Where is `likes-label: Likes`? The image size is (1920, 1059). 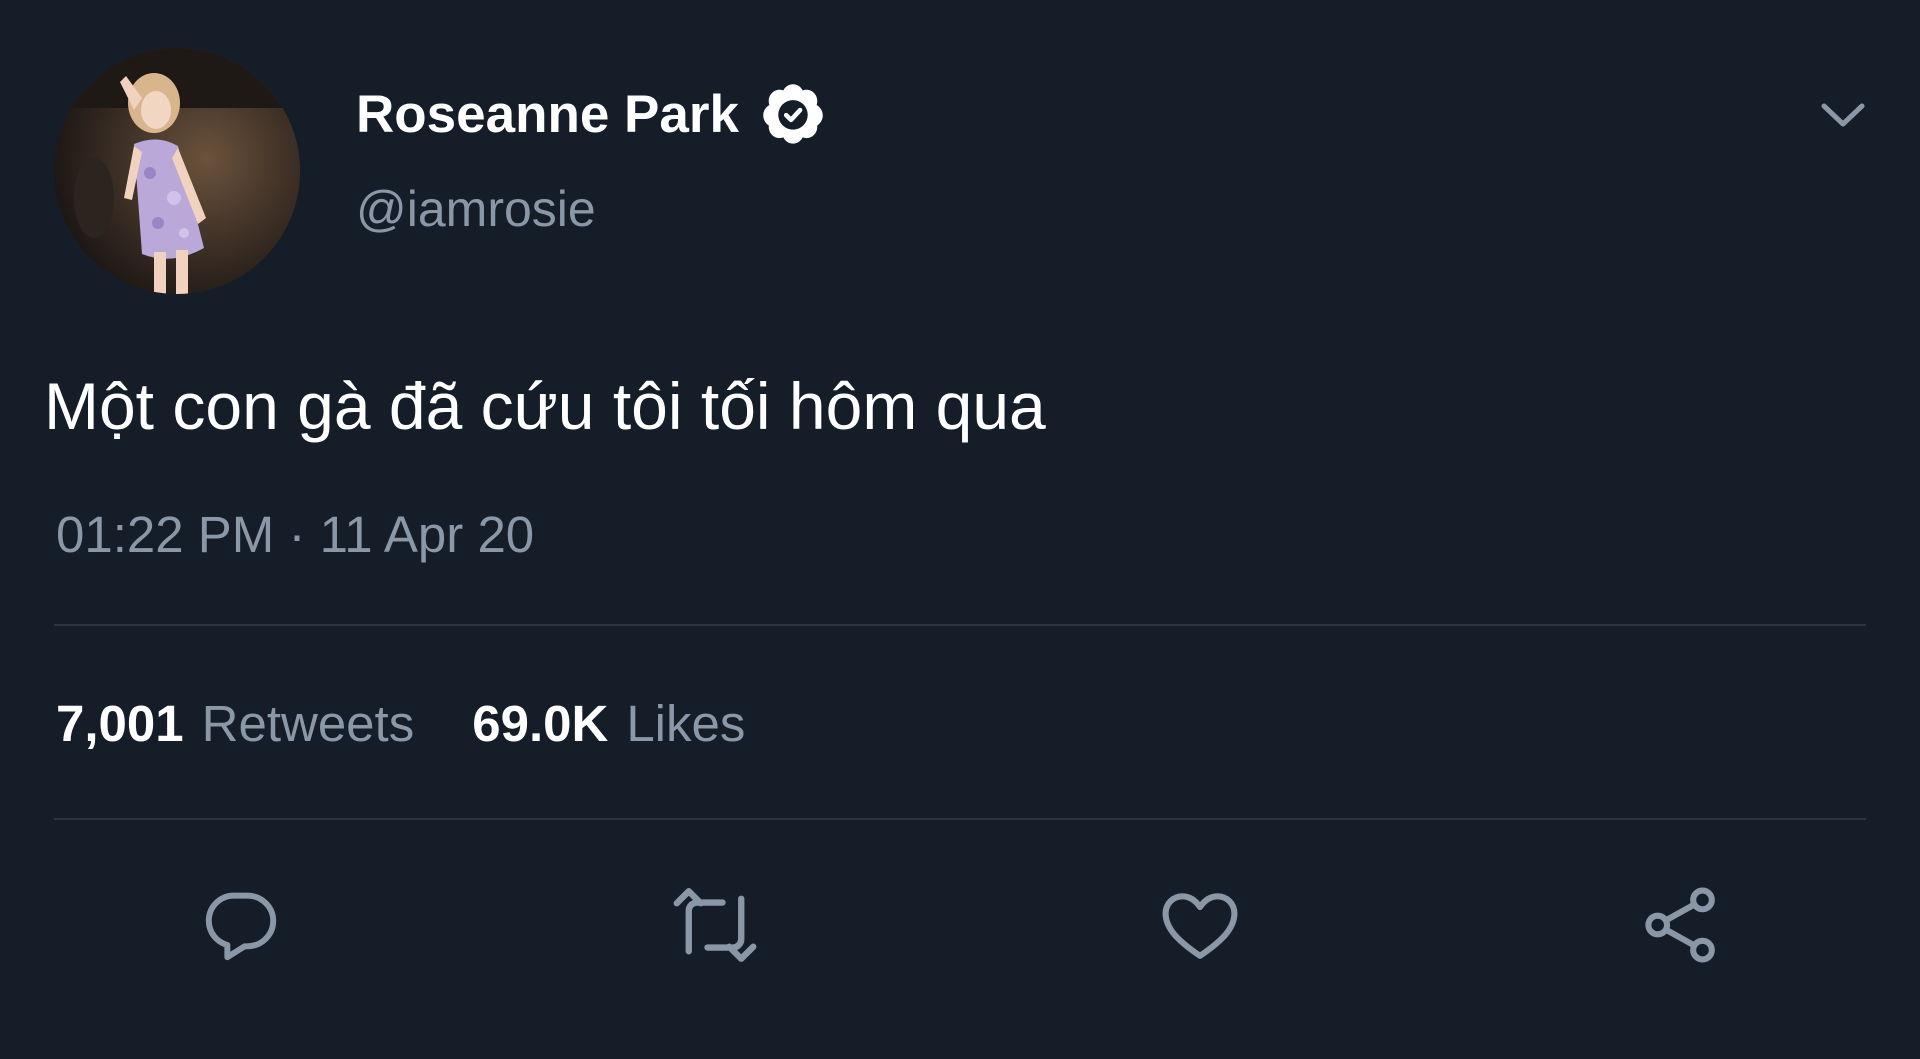 likes-label: Likes is located at coordinates (686, 723).